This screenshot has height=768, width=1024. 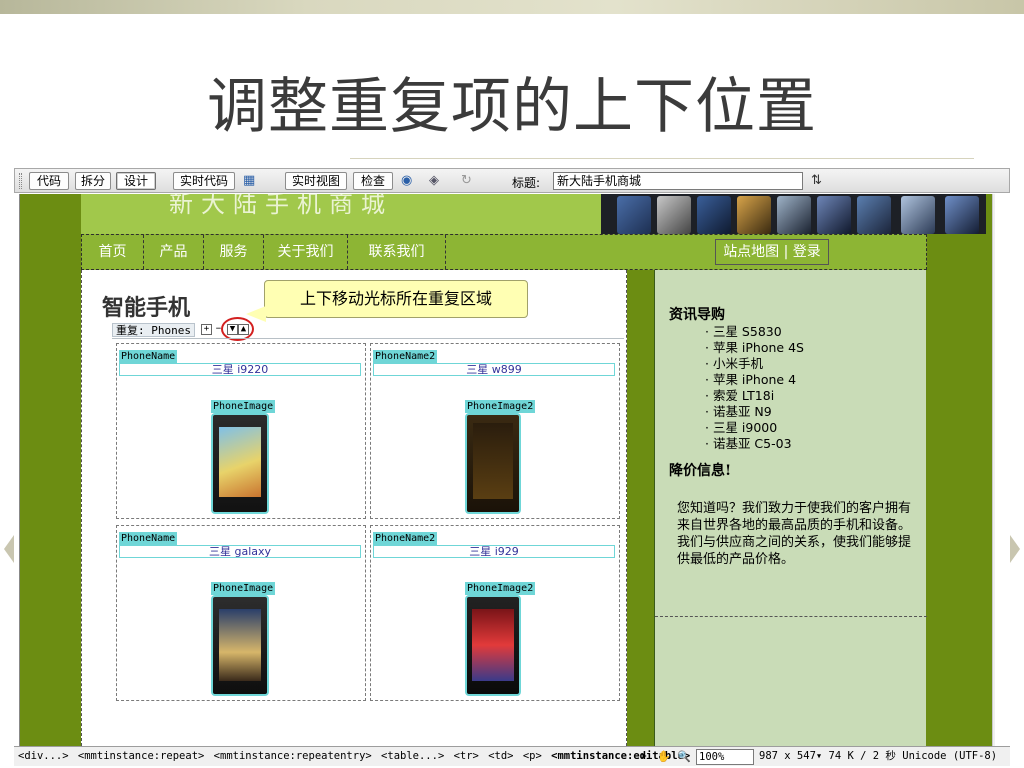 I want to click on callout-note: 上下移动光标所在重复区域, so click(x=396, y=299).